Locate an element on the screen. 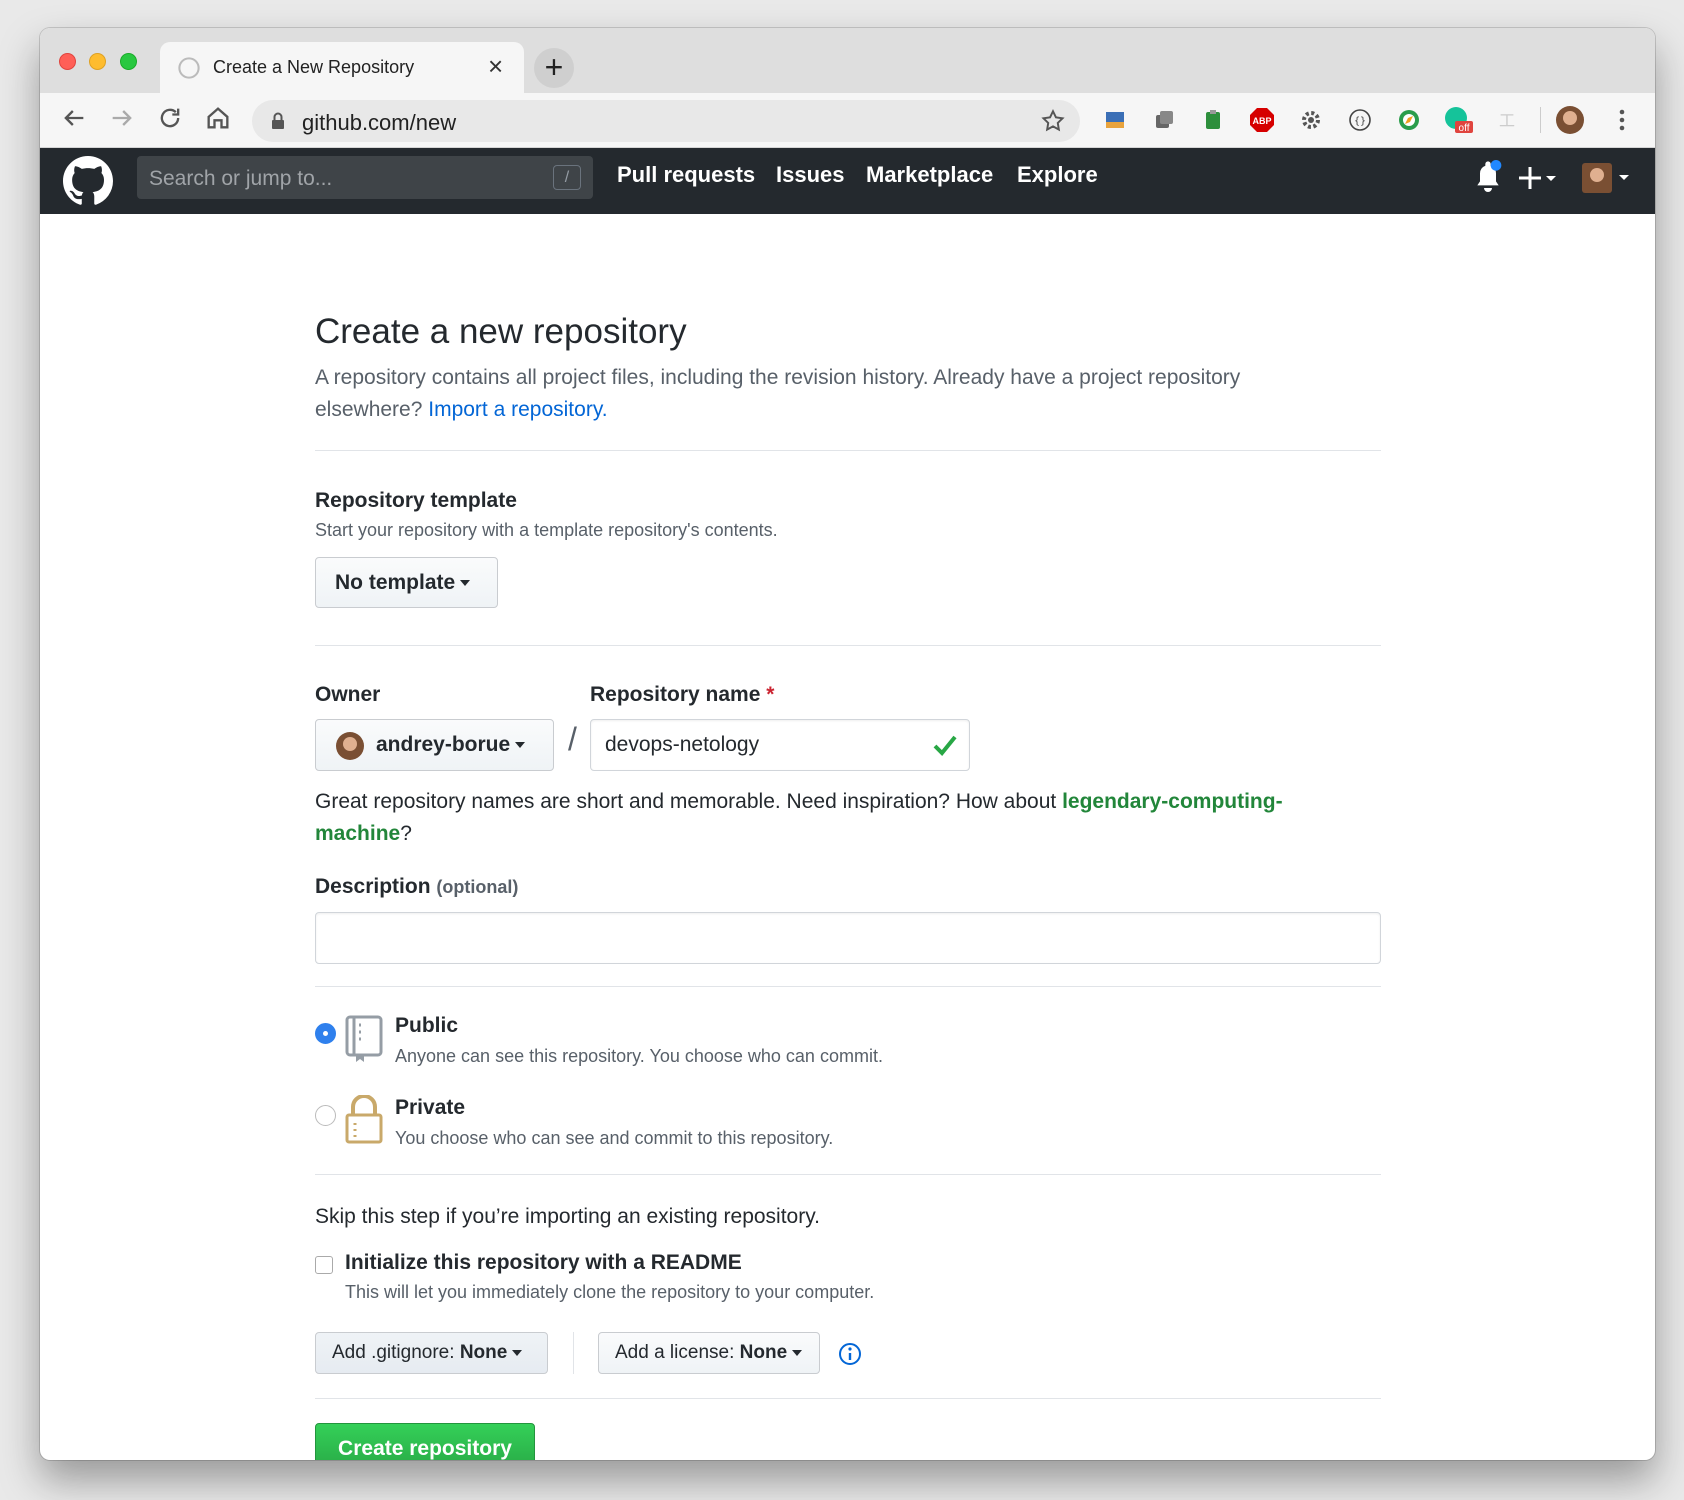 Image resolution: width=1684 pixels, height=1500 pixels. arrow-left-icon is located at coordinates (74, 118).